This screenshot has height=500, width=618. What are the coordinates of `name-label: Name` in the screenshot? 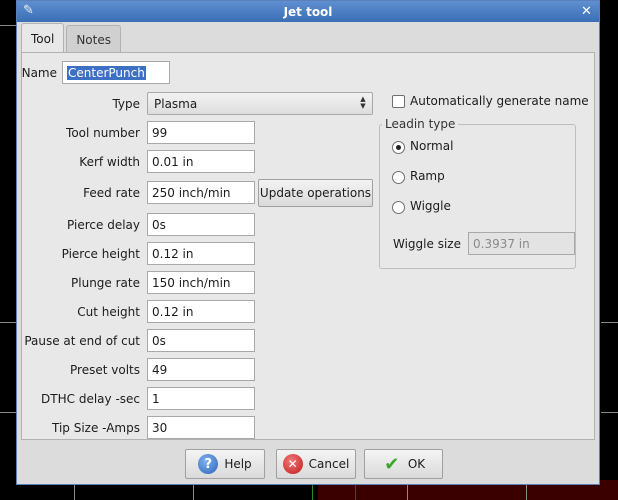 It's located at (39, 73).